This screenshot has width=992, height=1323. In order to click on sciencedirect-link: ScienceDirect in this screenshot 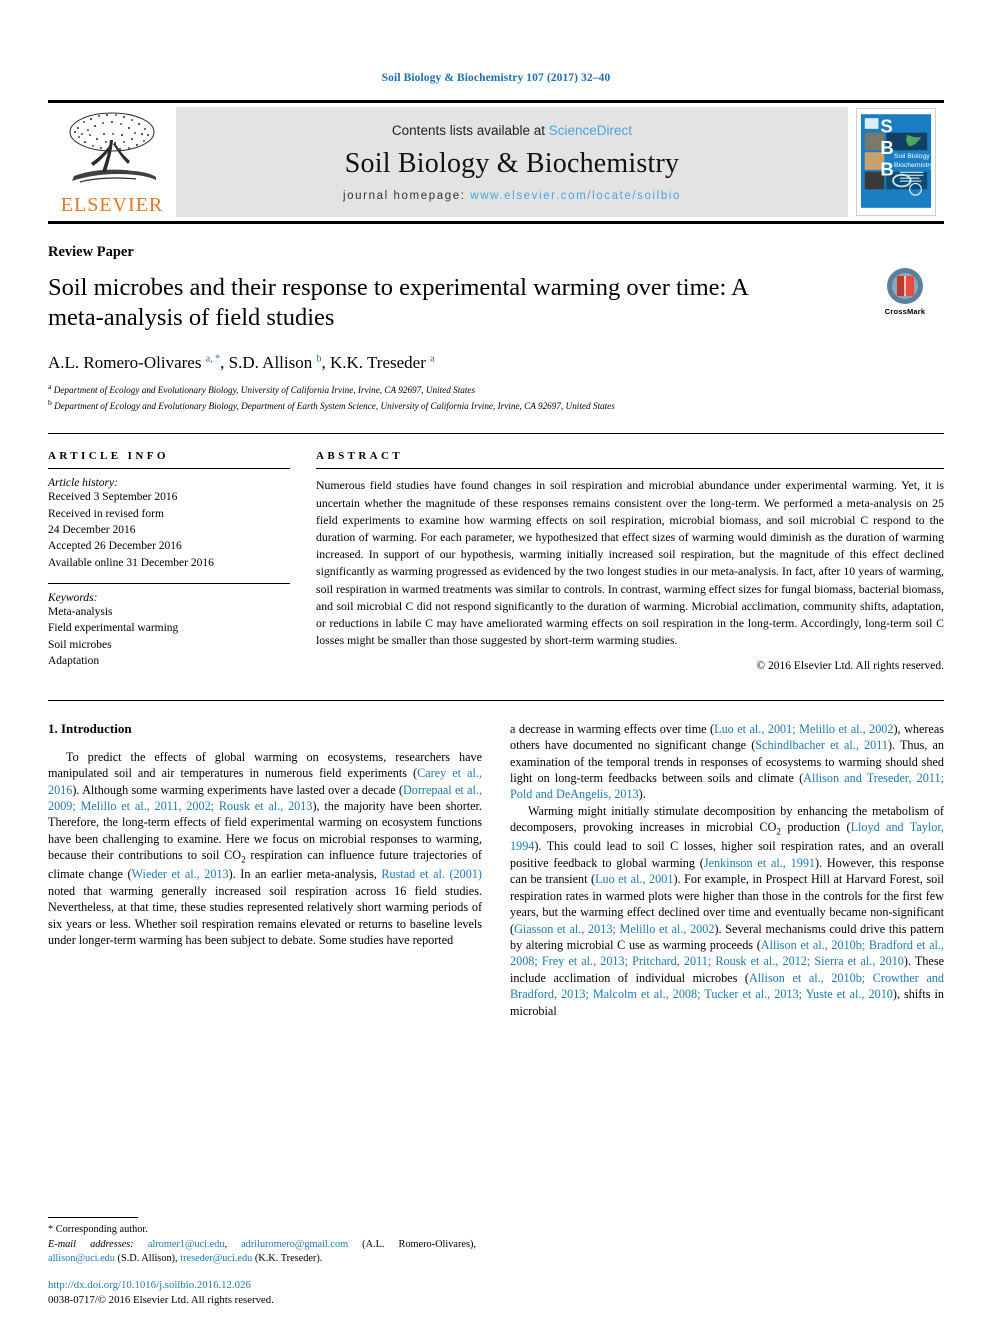, I will do `click(590, 130)`.